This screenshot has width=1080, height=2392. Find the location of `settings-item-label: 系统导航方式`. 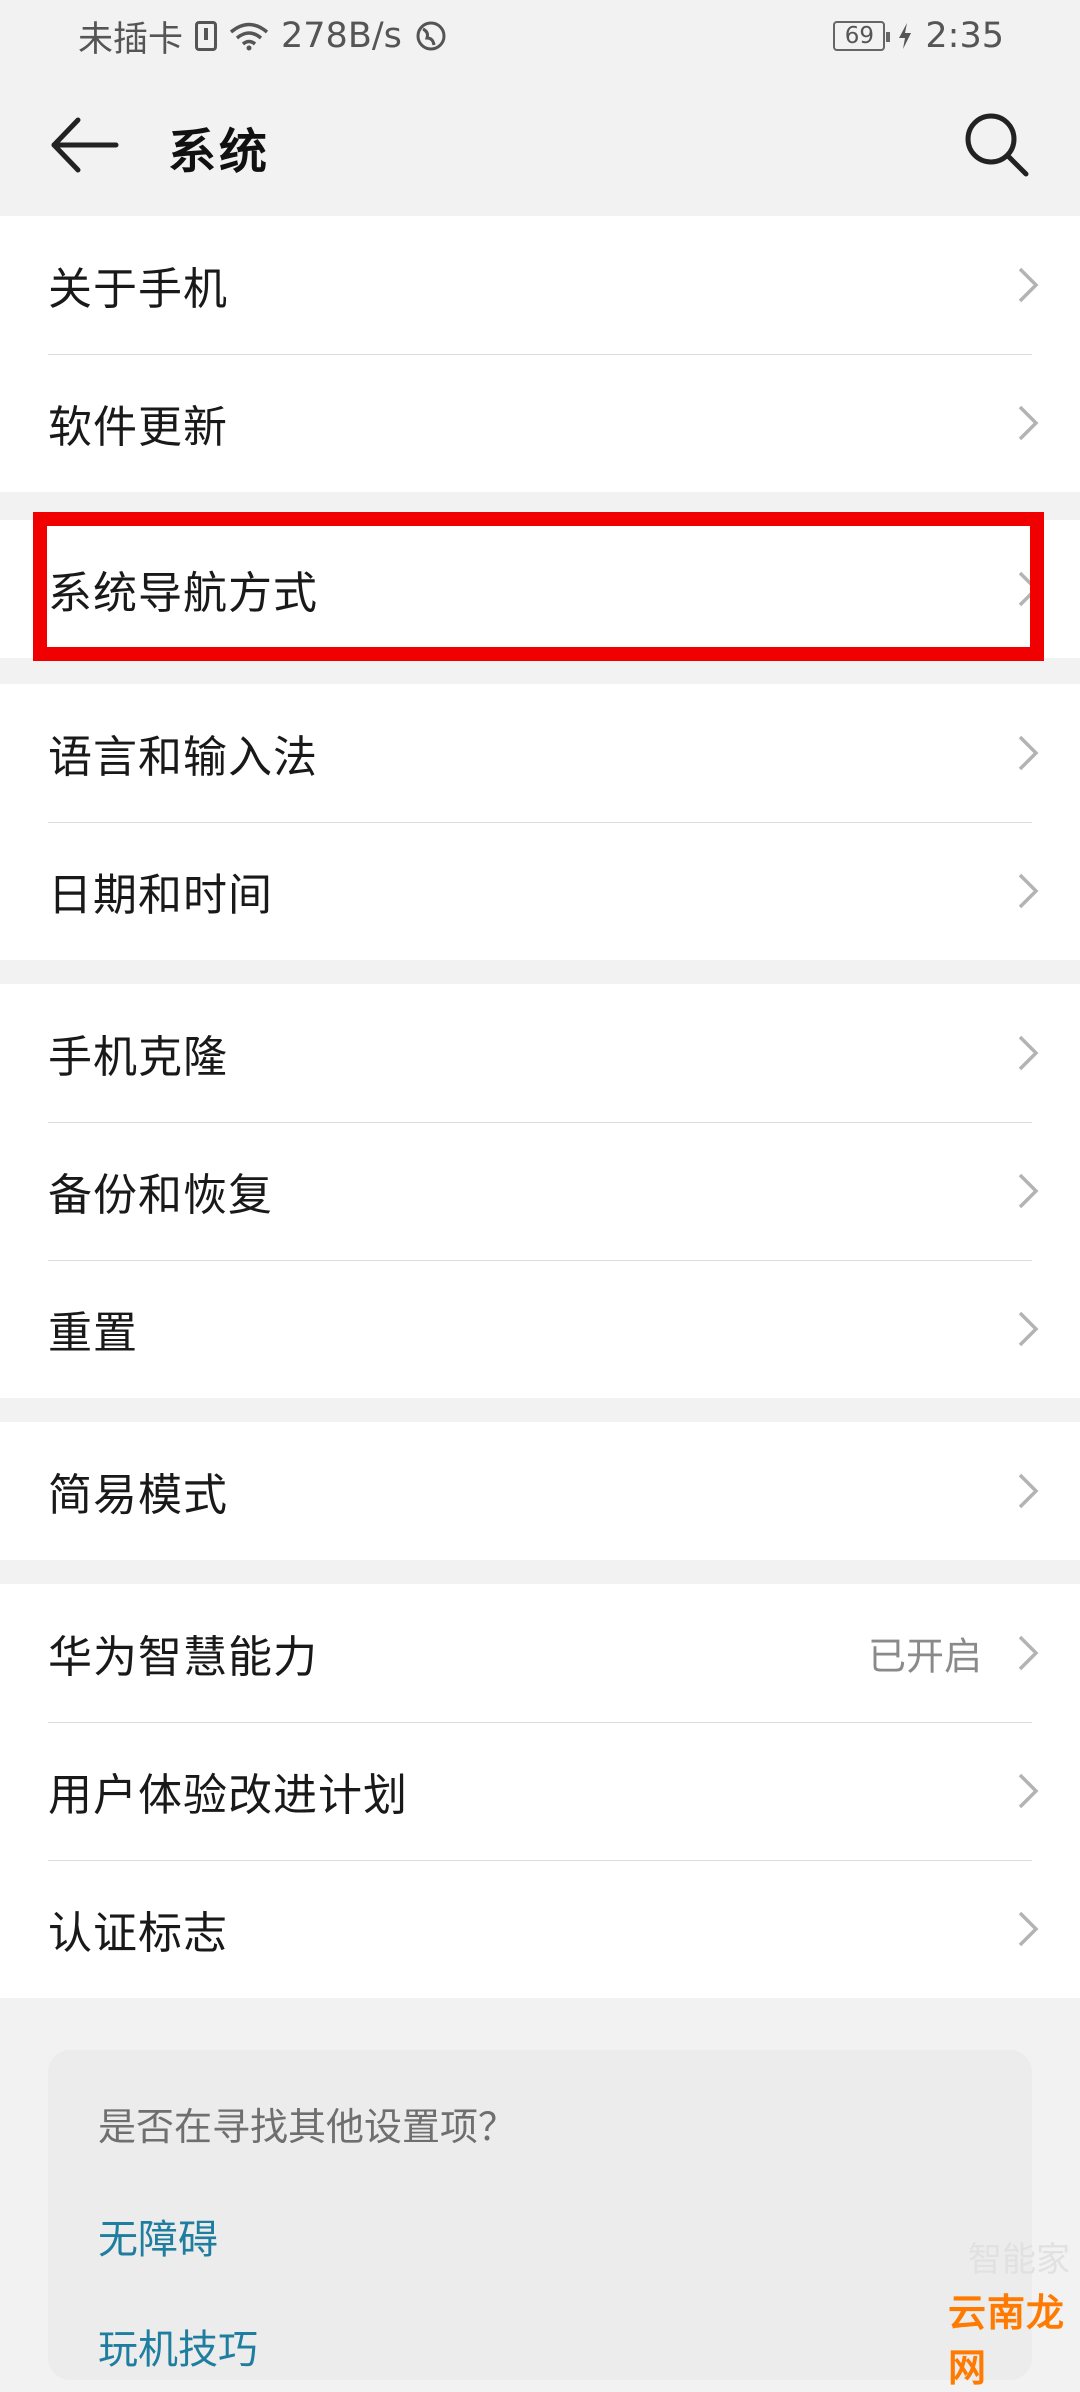

settings-item-label: 系统导航方式 is located at coordinates (183, 593).